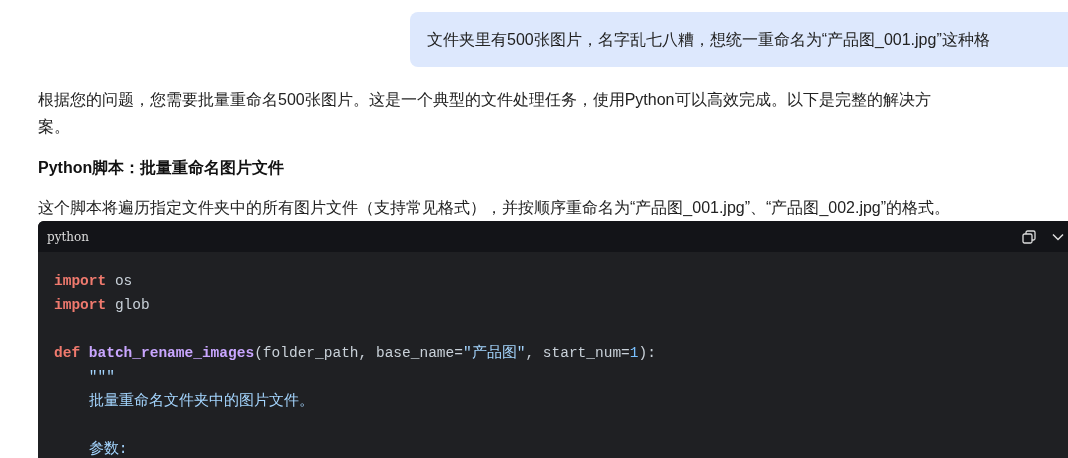 The height and width of the screenshot is (458, 1068). What do you see at coordinates (485, 113) in the screenshot?
I see `answer-paragraph: 根据您的问题，您需要批量重命名500张图片。这是一个典型的文件处理任务，使用Python可以高效完成。以下是完整的解决方案。` at bounding box center [485, 113].